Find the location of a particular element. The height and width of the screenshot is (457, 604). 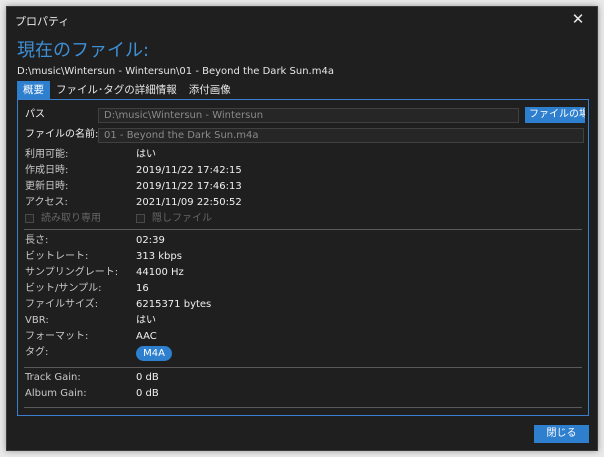

hidden-checkbox is located at coordinates (140, 218).